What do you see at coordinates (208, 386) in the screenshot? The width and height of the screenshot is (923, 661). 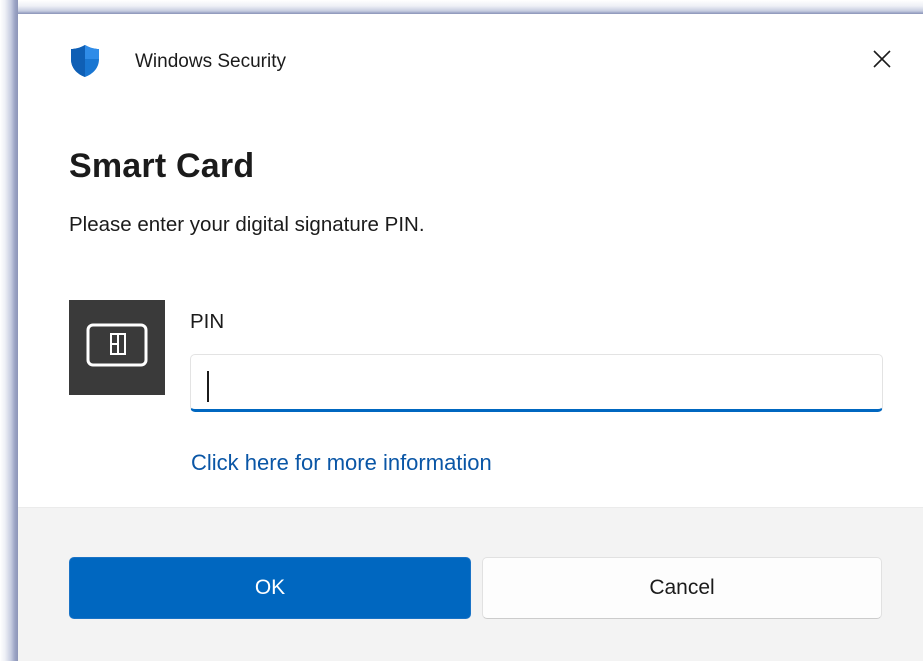 I see `text-cursor` at bounding box center [208, 386].